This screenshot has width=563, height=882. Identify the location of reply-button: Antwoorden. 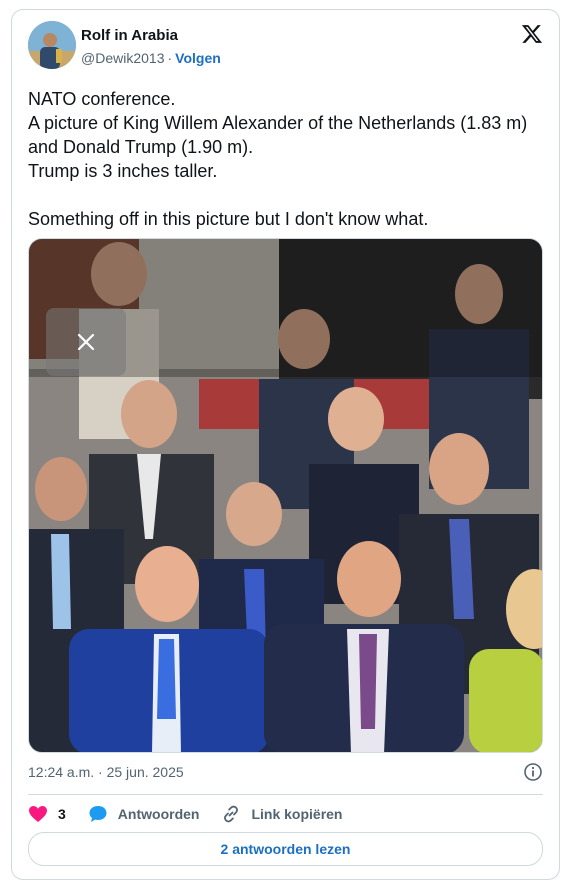
(144, 814).